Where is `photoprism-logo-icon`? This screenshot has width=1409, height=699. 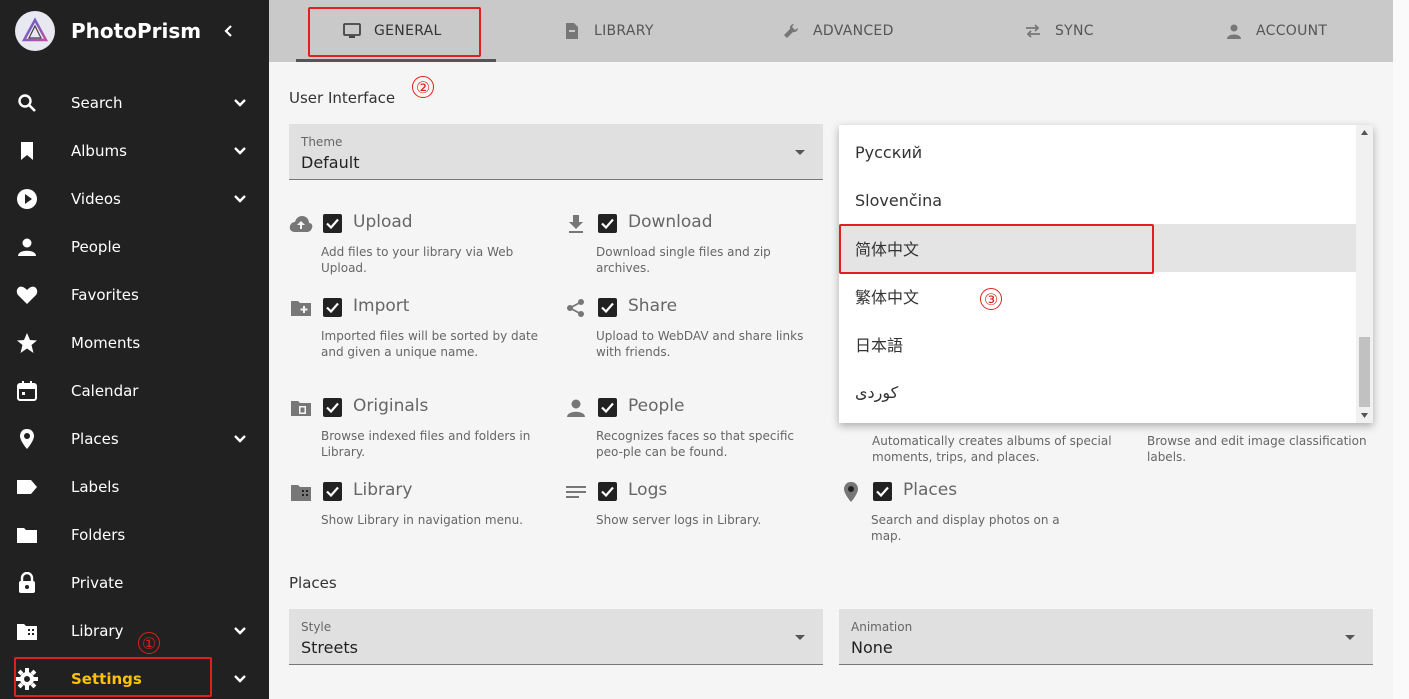
photoprism-logo-icon is located at coordinates (35, 31).